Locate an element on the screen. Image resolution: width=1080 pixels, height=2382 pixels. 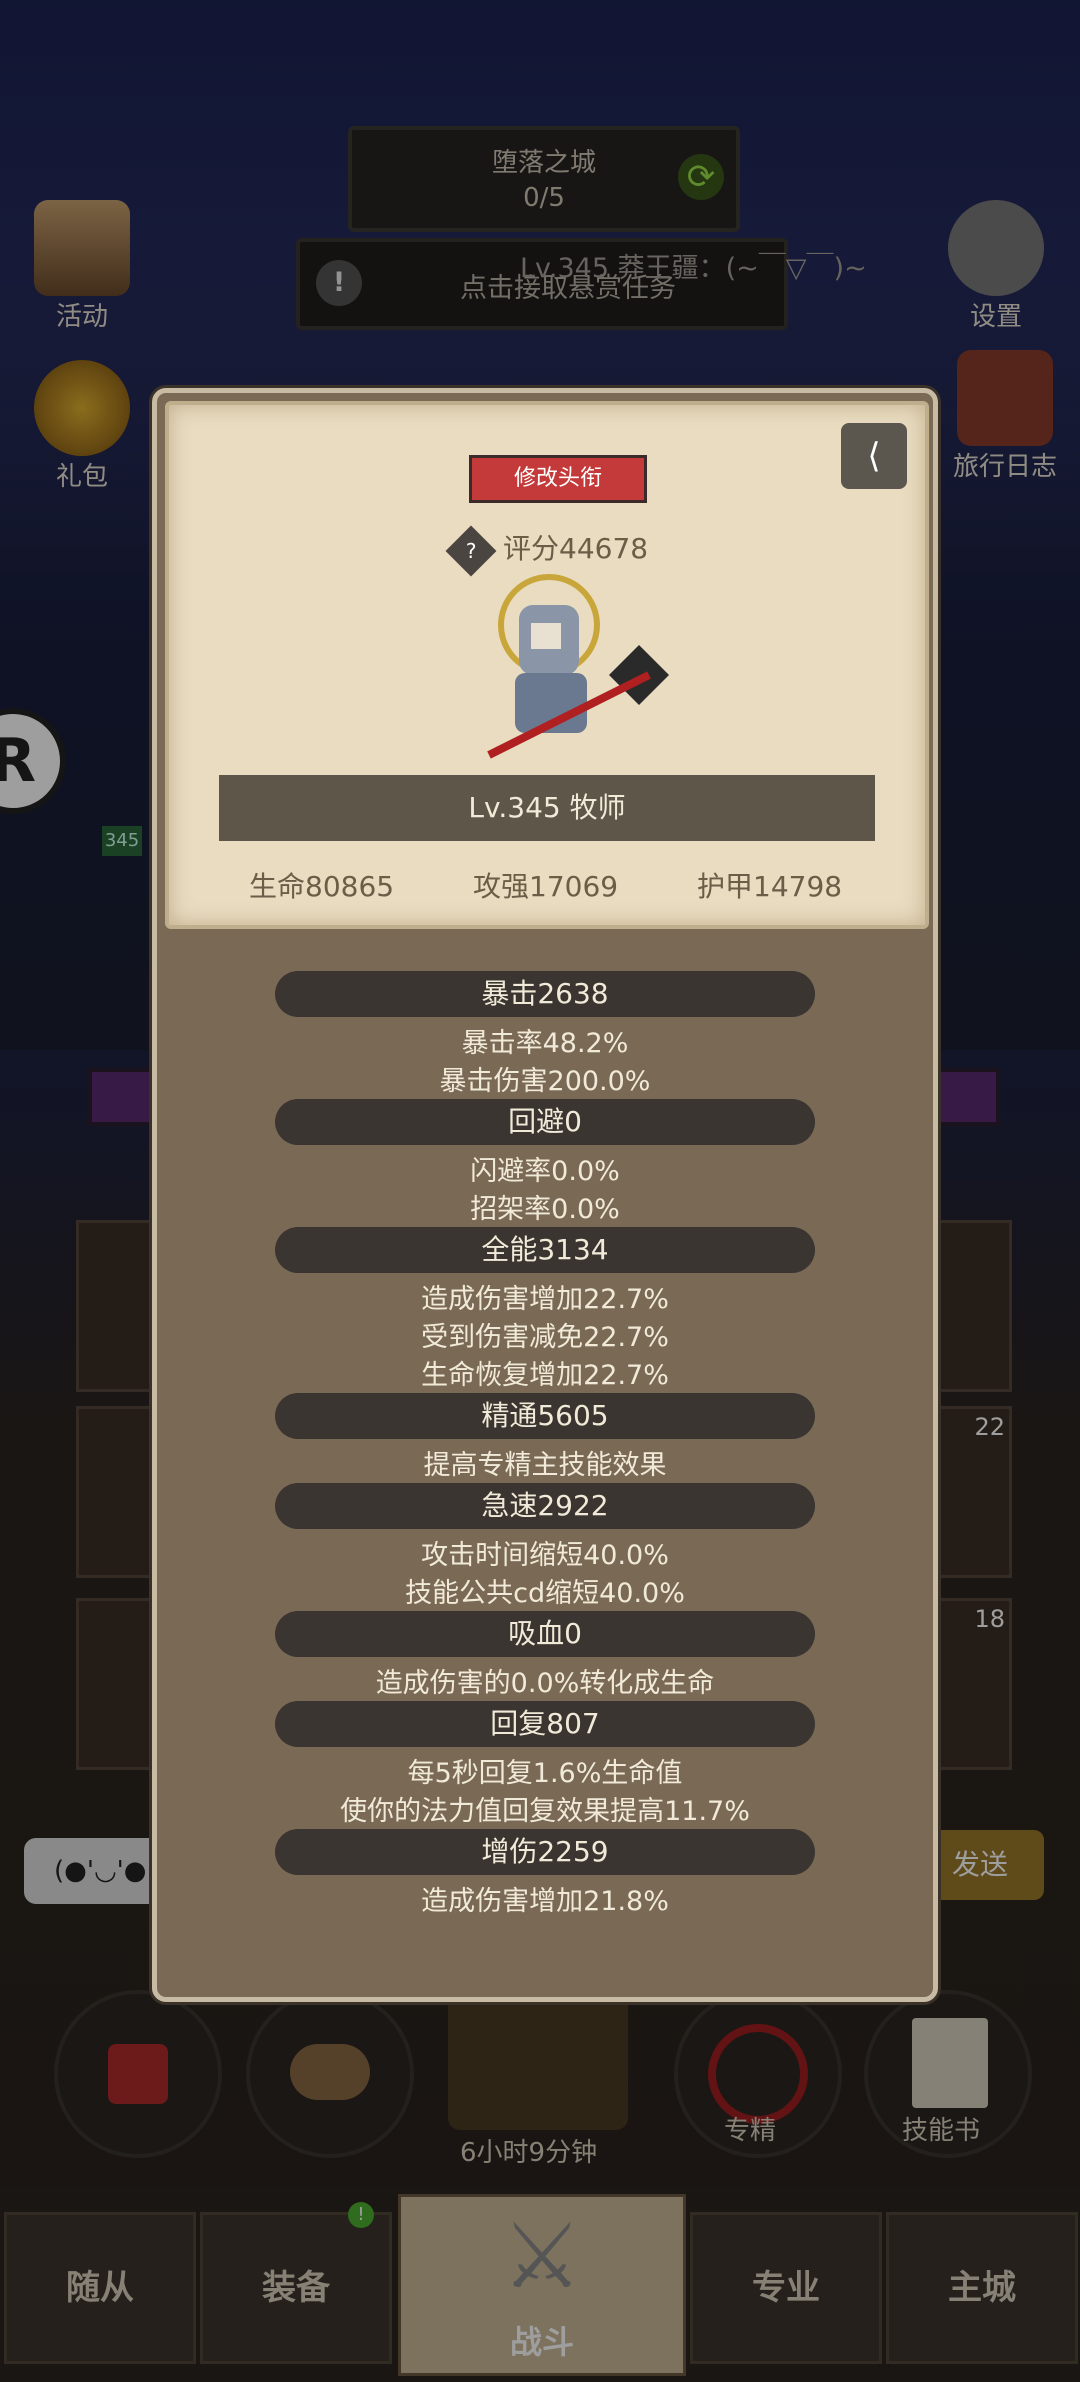
stat-line: 每5秒回复1.6%生命值 is located at coordinates (545, 1773).